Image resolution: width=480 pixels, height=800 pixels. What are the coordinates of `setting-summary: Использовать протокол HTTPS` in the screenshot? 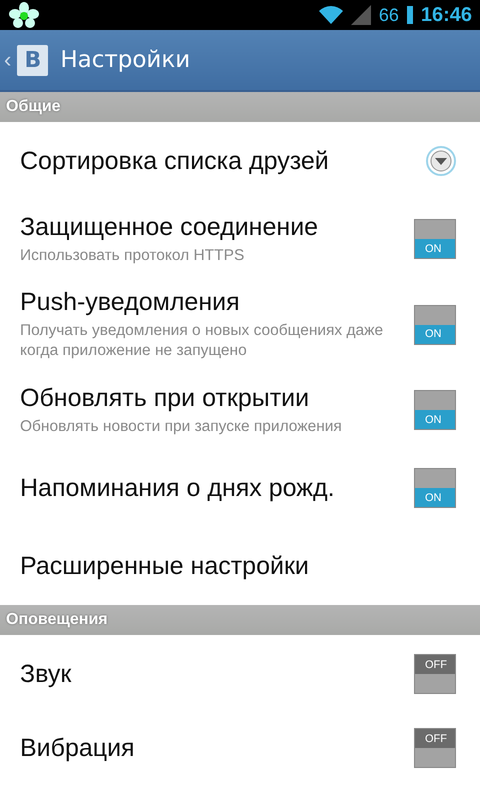 It's located at (133, 256).